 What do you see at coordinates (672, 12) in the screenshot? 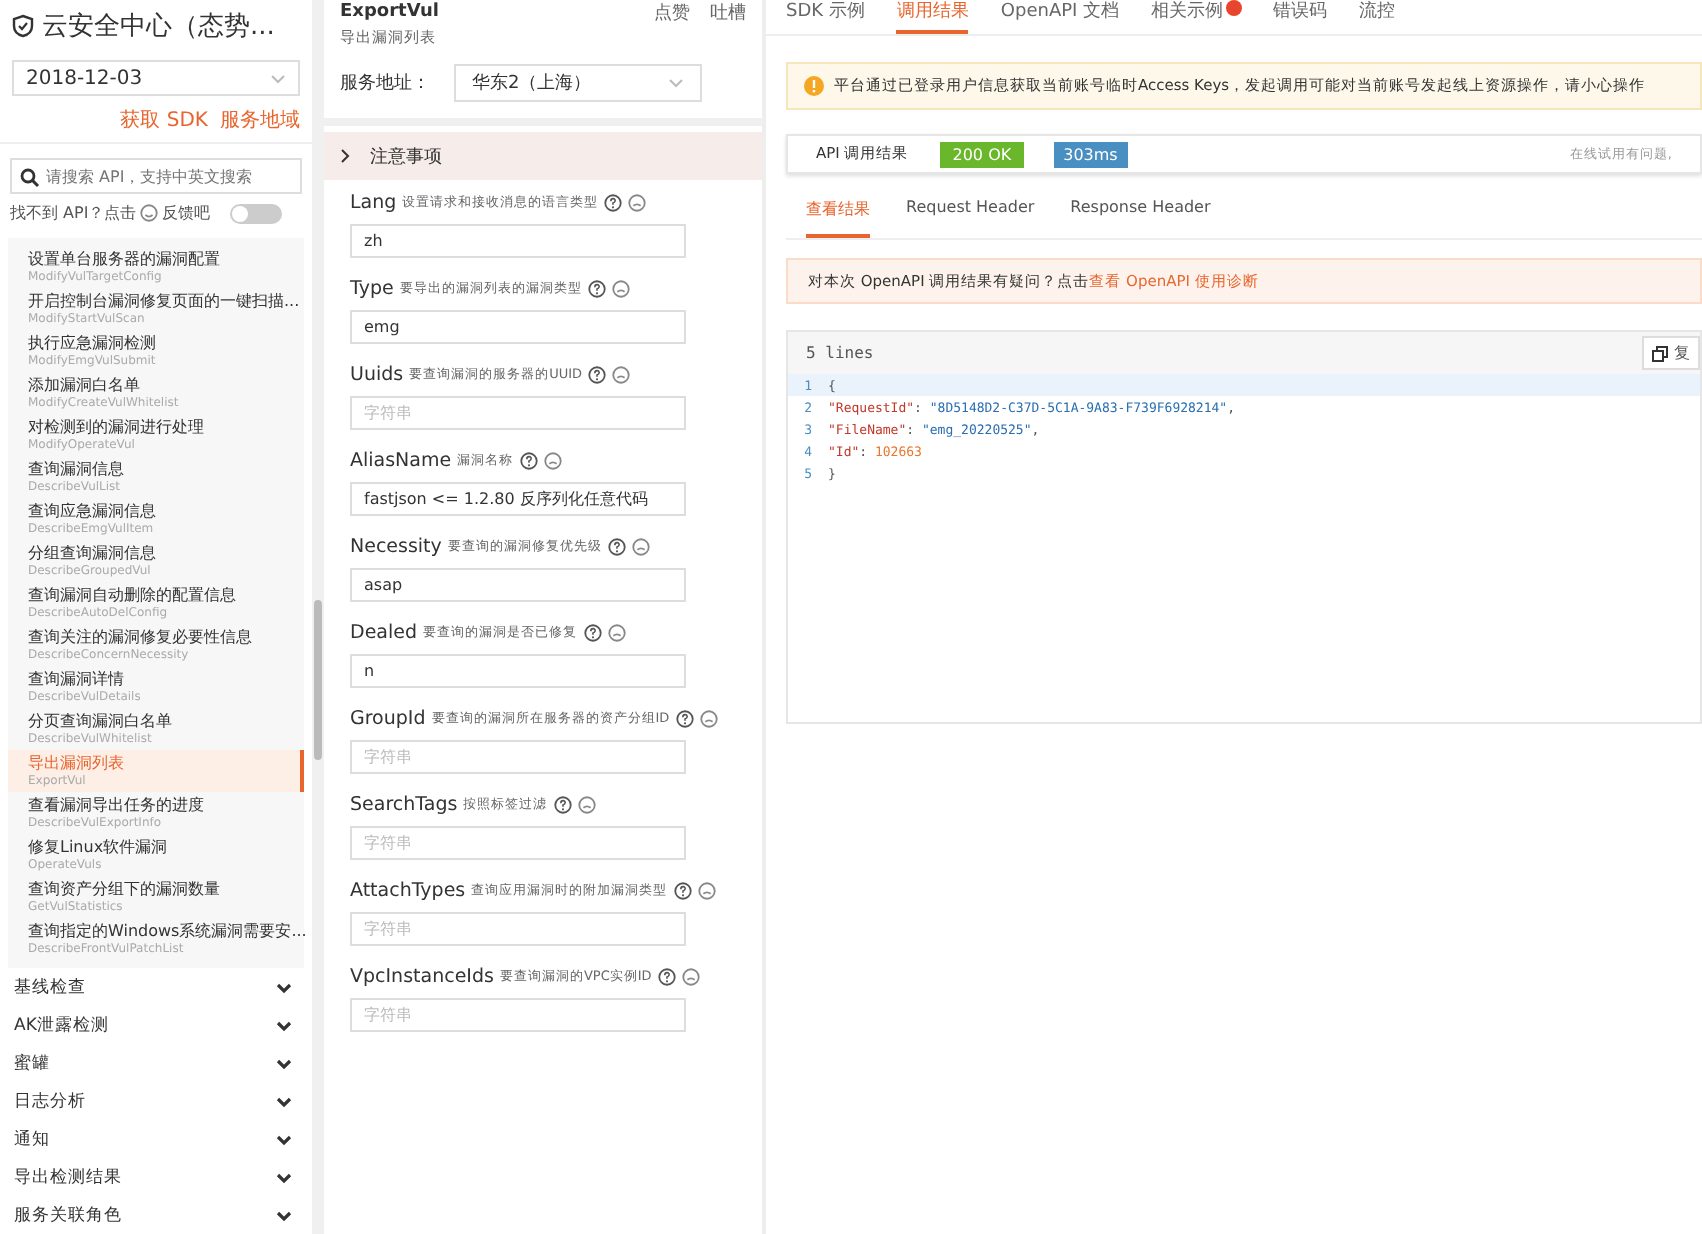
I see `like-button: 点赞` at bounding box center [672, 12].